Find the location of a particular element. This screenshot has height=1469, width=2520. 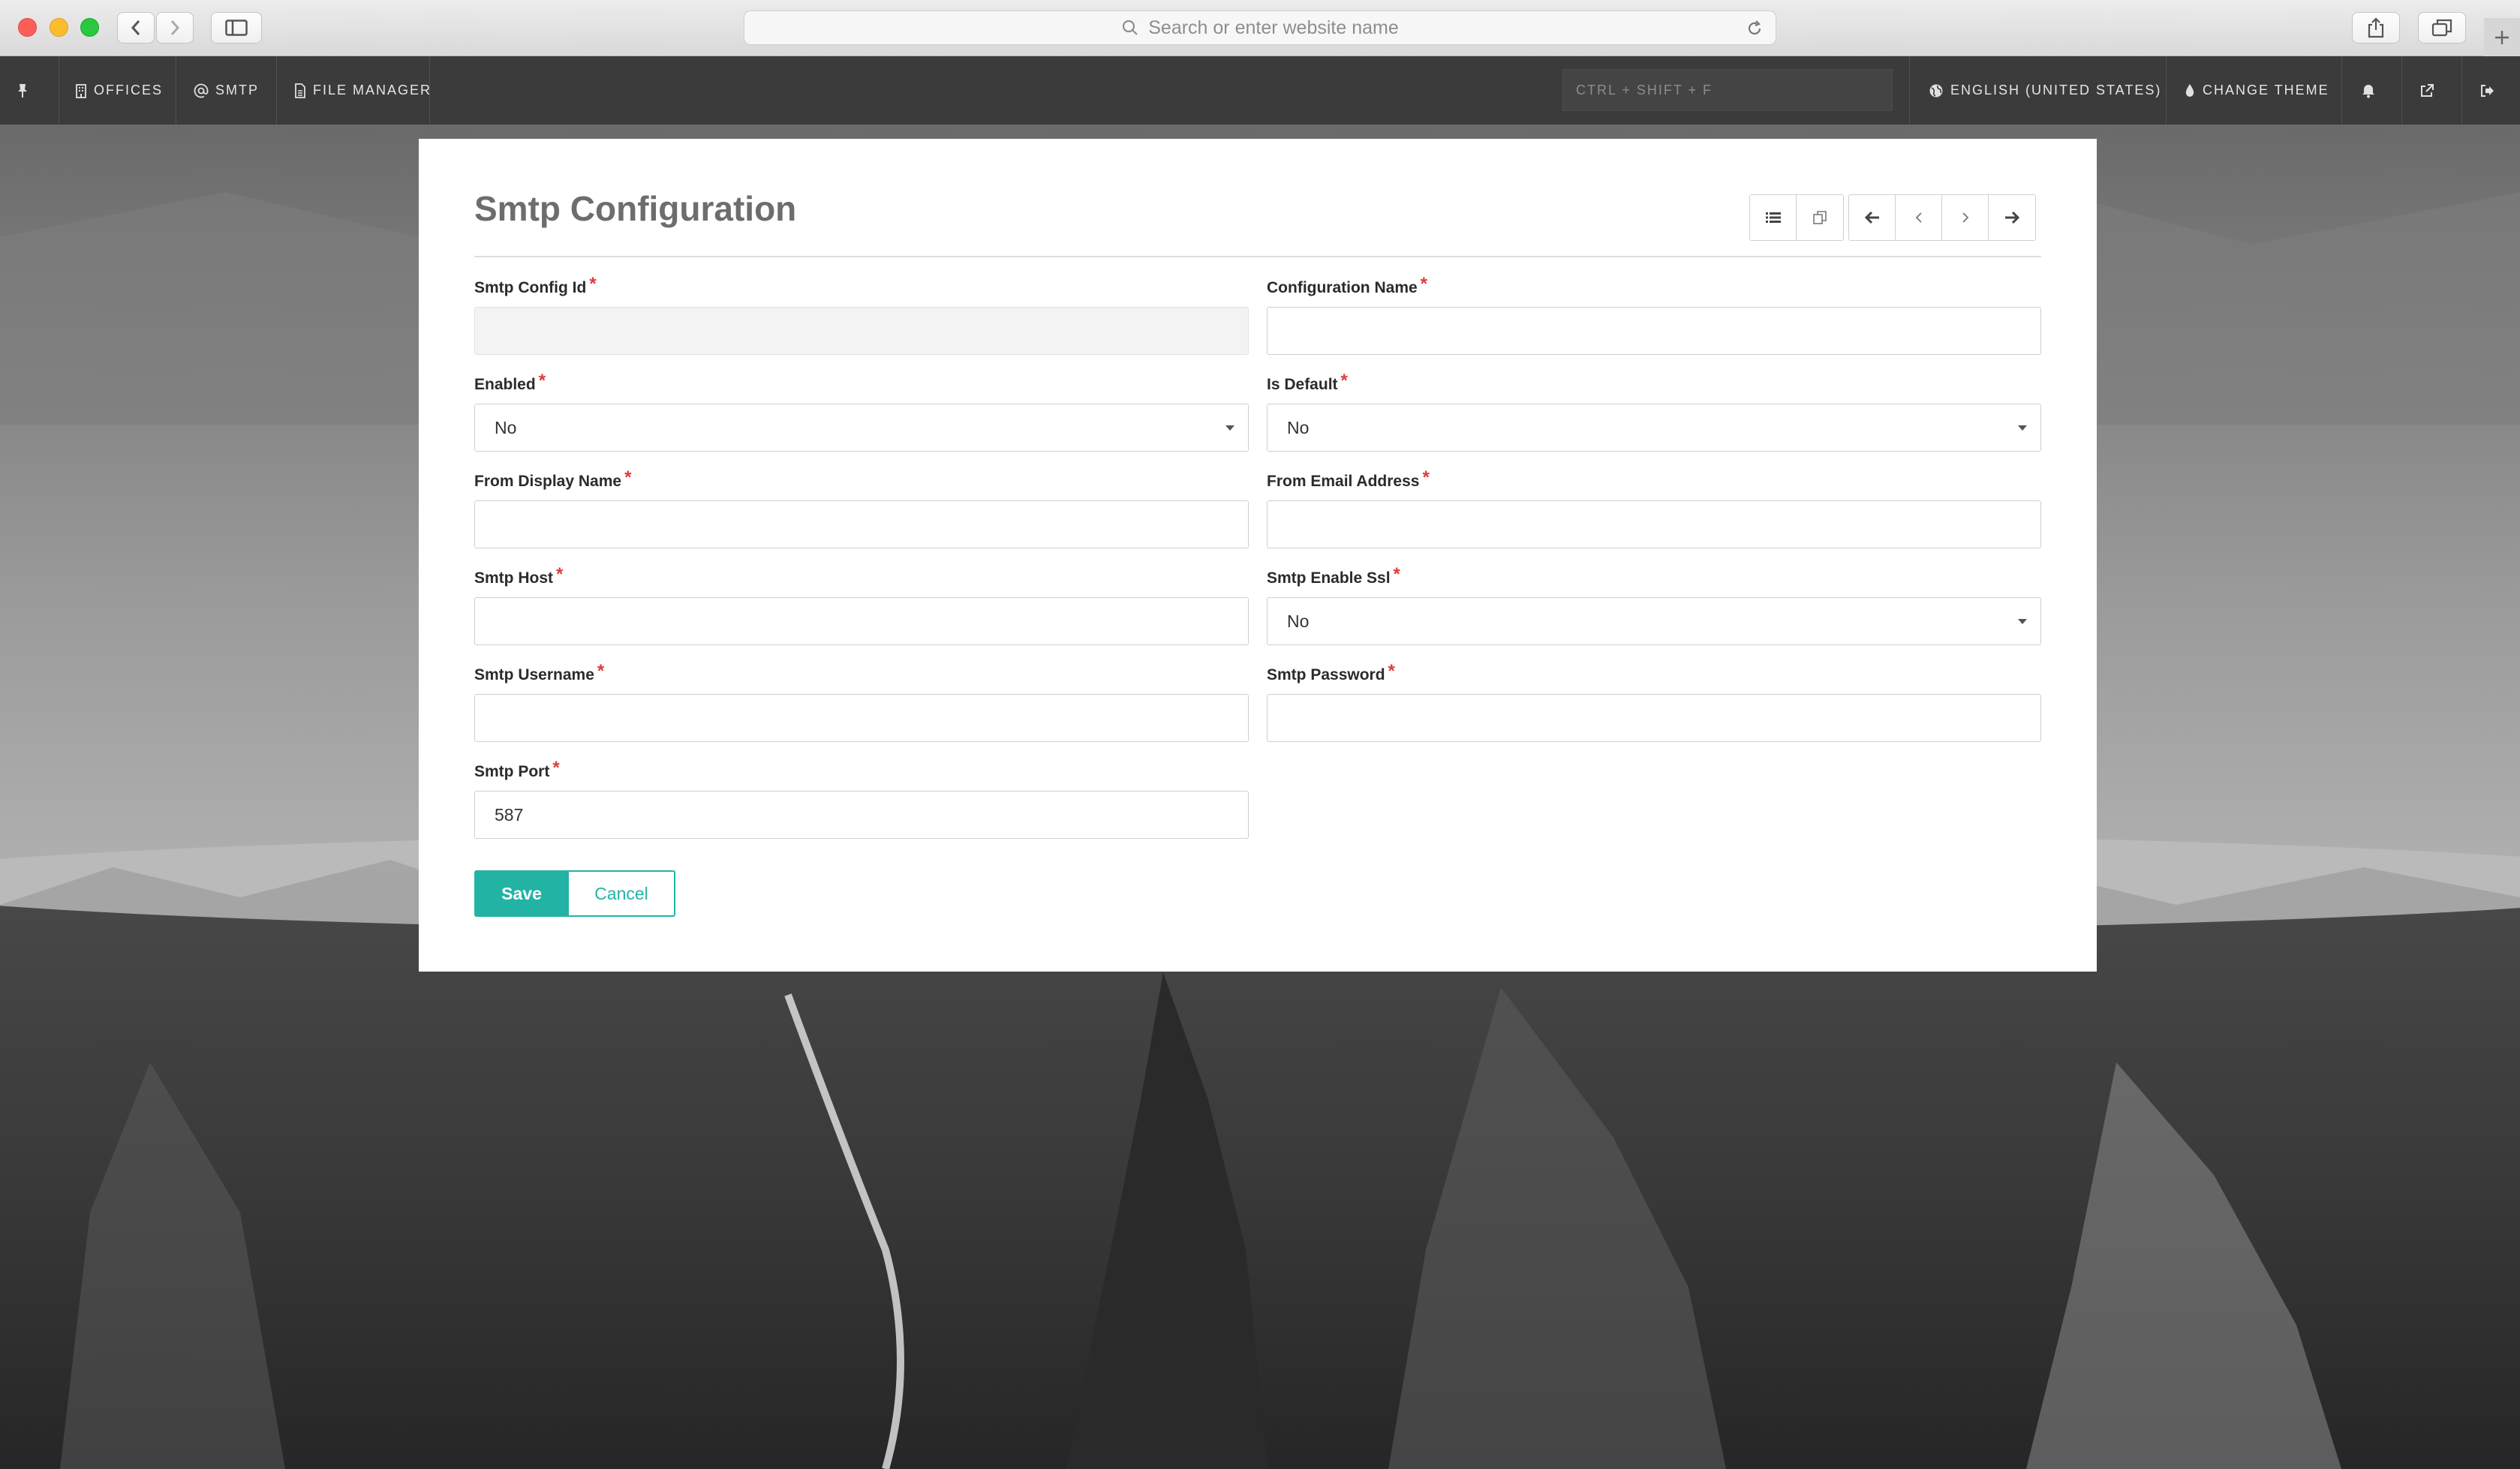

smtp-port-input: 587 is located at coordinates (861, 815).